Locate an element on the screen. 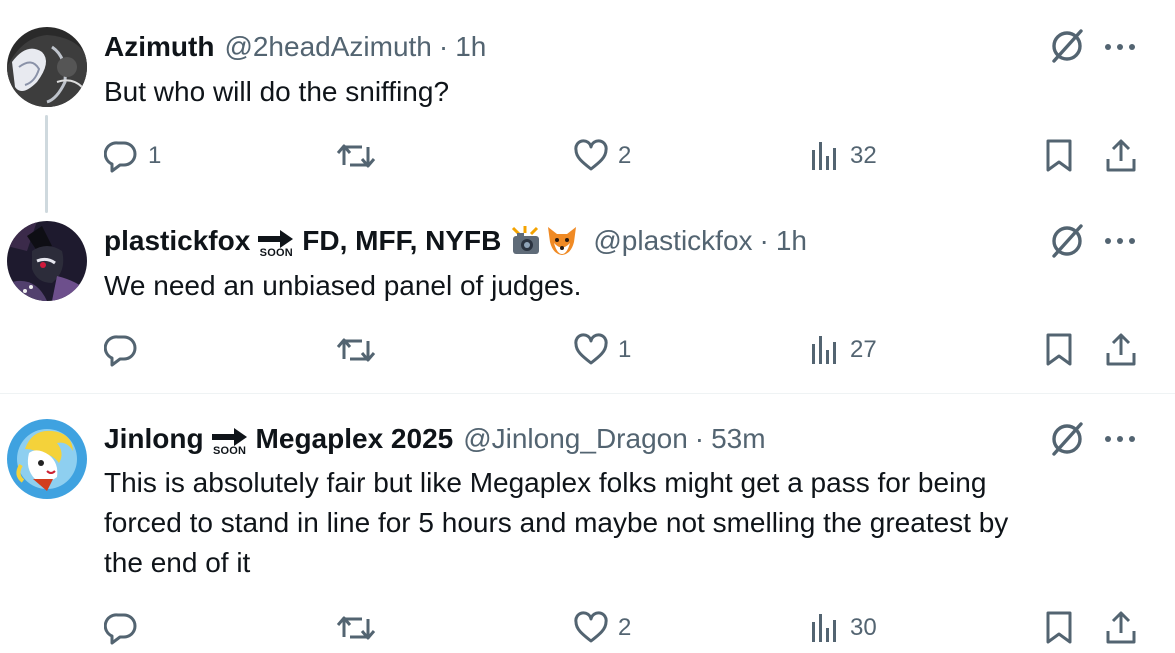  like-button: 1 is located at coordinates (602, 350).